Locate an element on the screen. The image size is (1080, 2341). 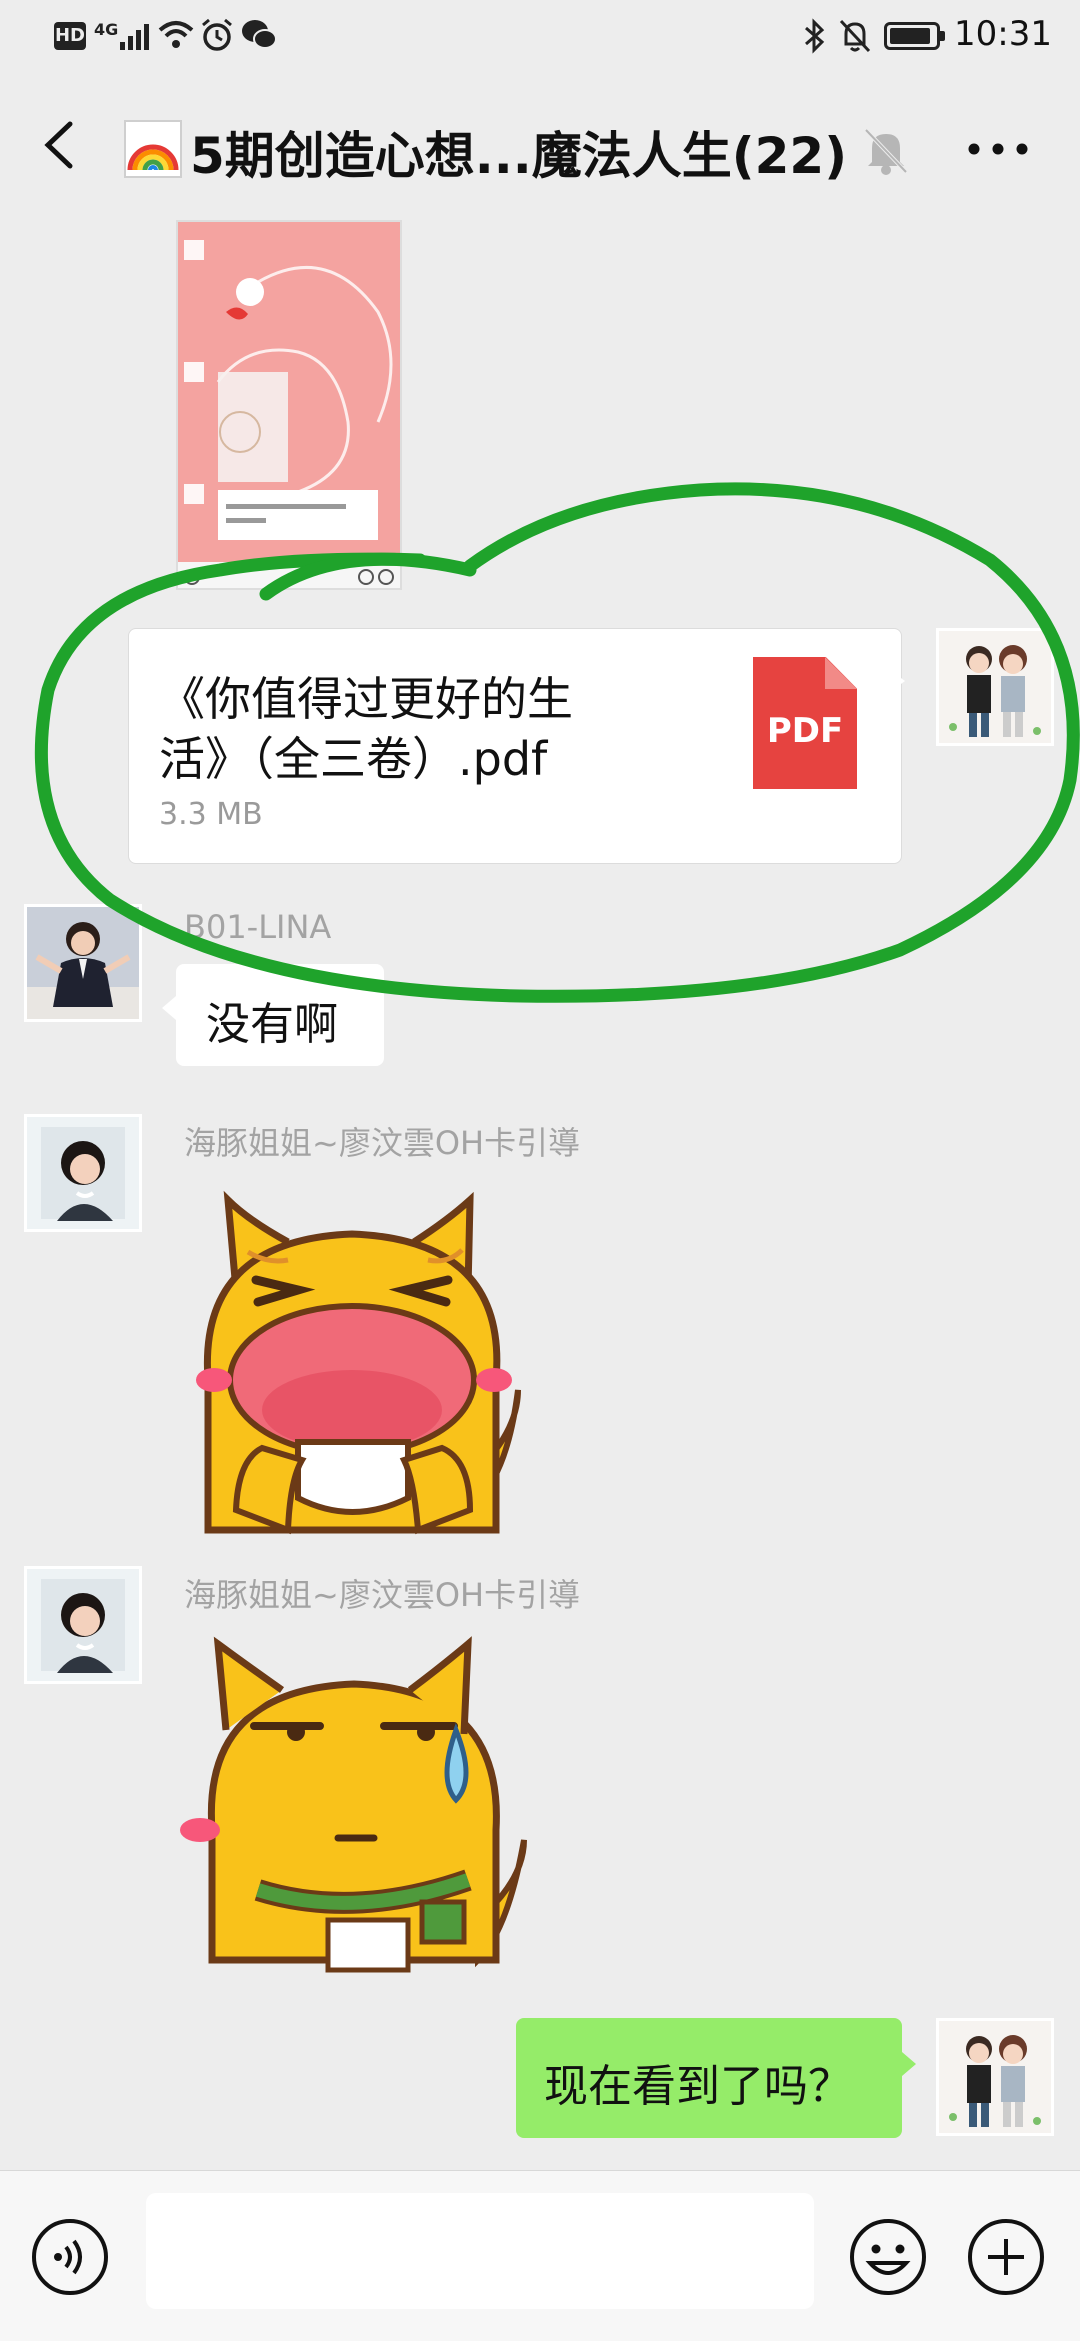
pdf-icon-label: PDF is located at coordinates (805, 731).